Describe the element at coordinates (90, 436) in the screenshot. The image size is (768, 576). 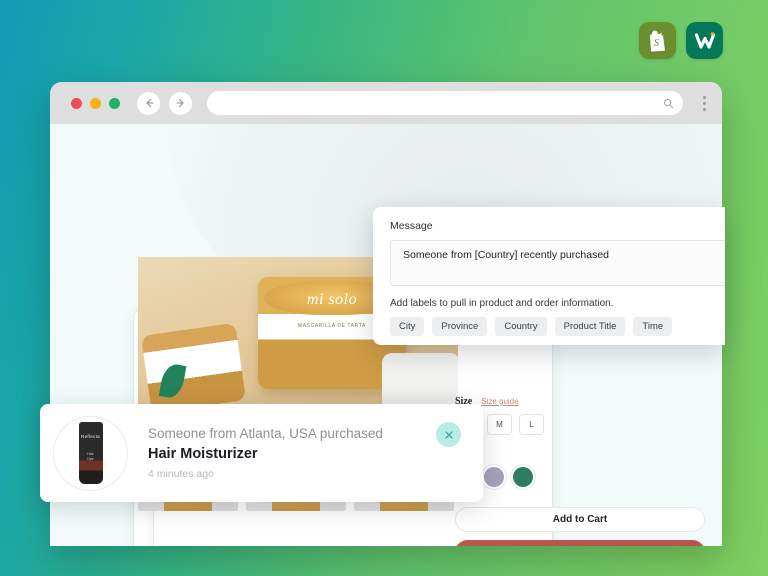
I see `tube-brand-text: Reflecta` at that location.